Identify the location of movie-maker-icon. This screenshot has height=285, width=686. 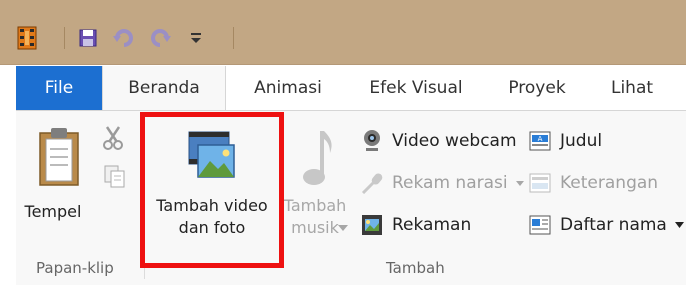
(27, 38).